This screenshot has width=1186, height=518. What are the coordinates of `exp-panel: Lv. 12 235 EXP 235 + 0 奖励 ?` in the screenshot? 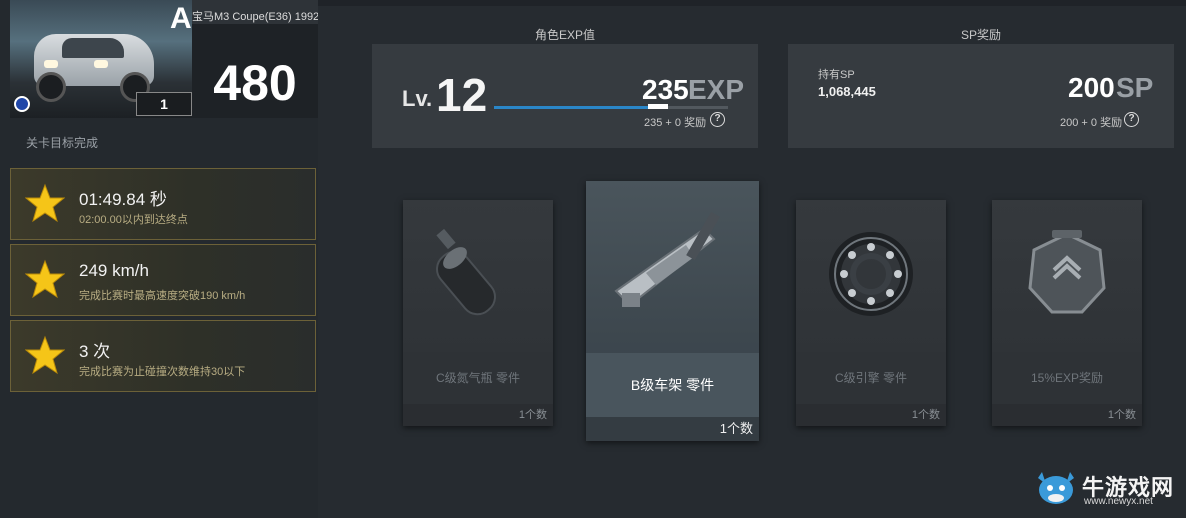 It's located at (565, 96).